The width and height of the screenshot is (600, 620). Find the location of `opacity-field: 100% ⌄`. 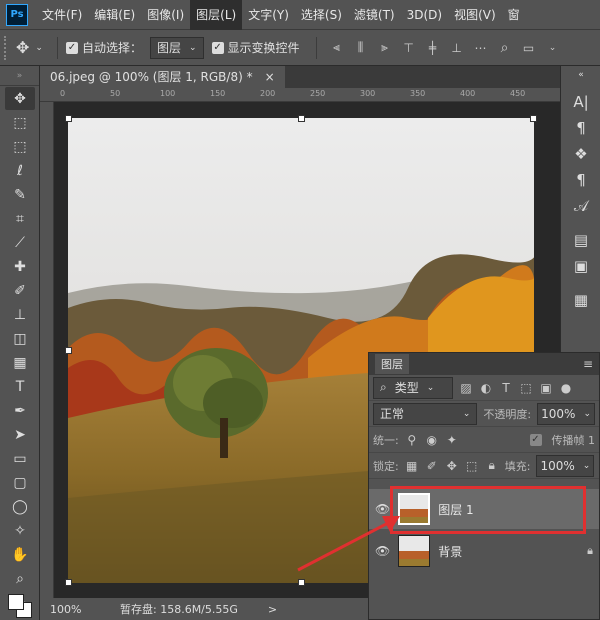

opacity-field: 100% ⌄ is located at coordinates (566, 413).